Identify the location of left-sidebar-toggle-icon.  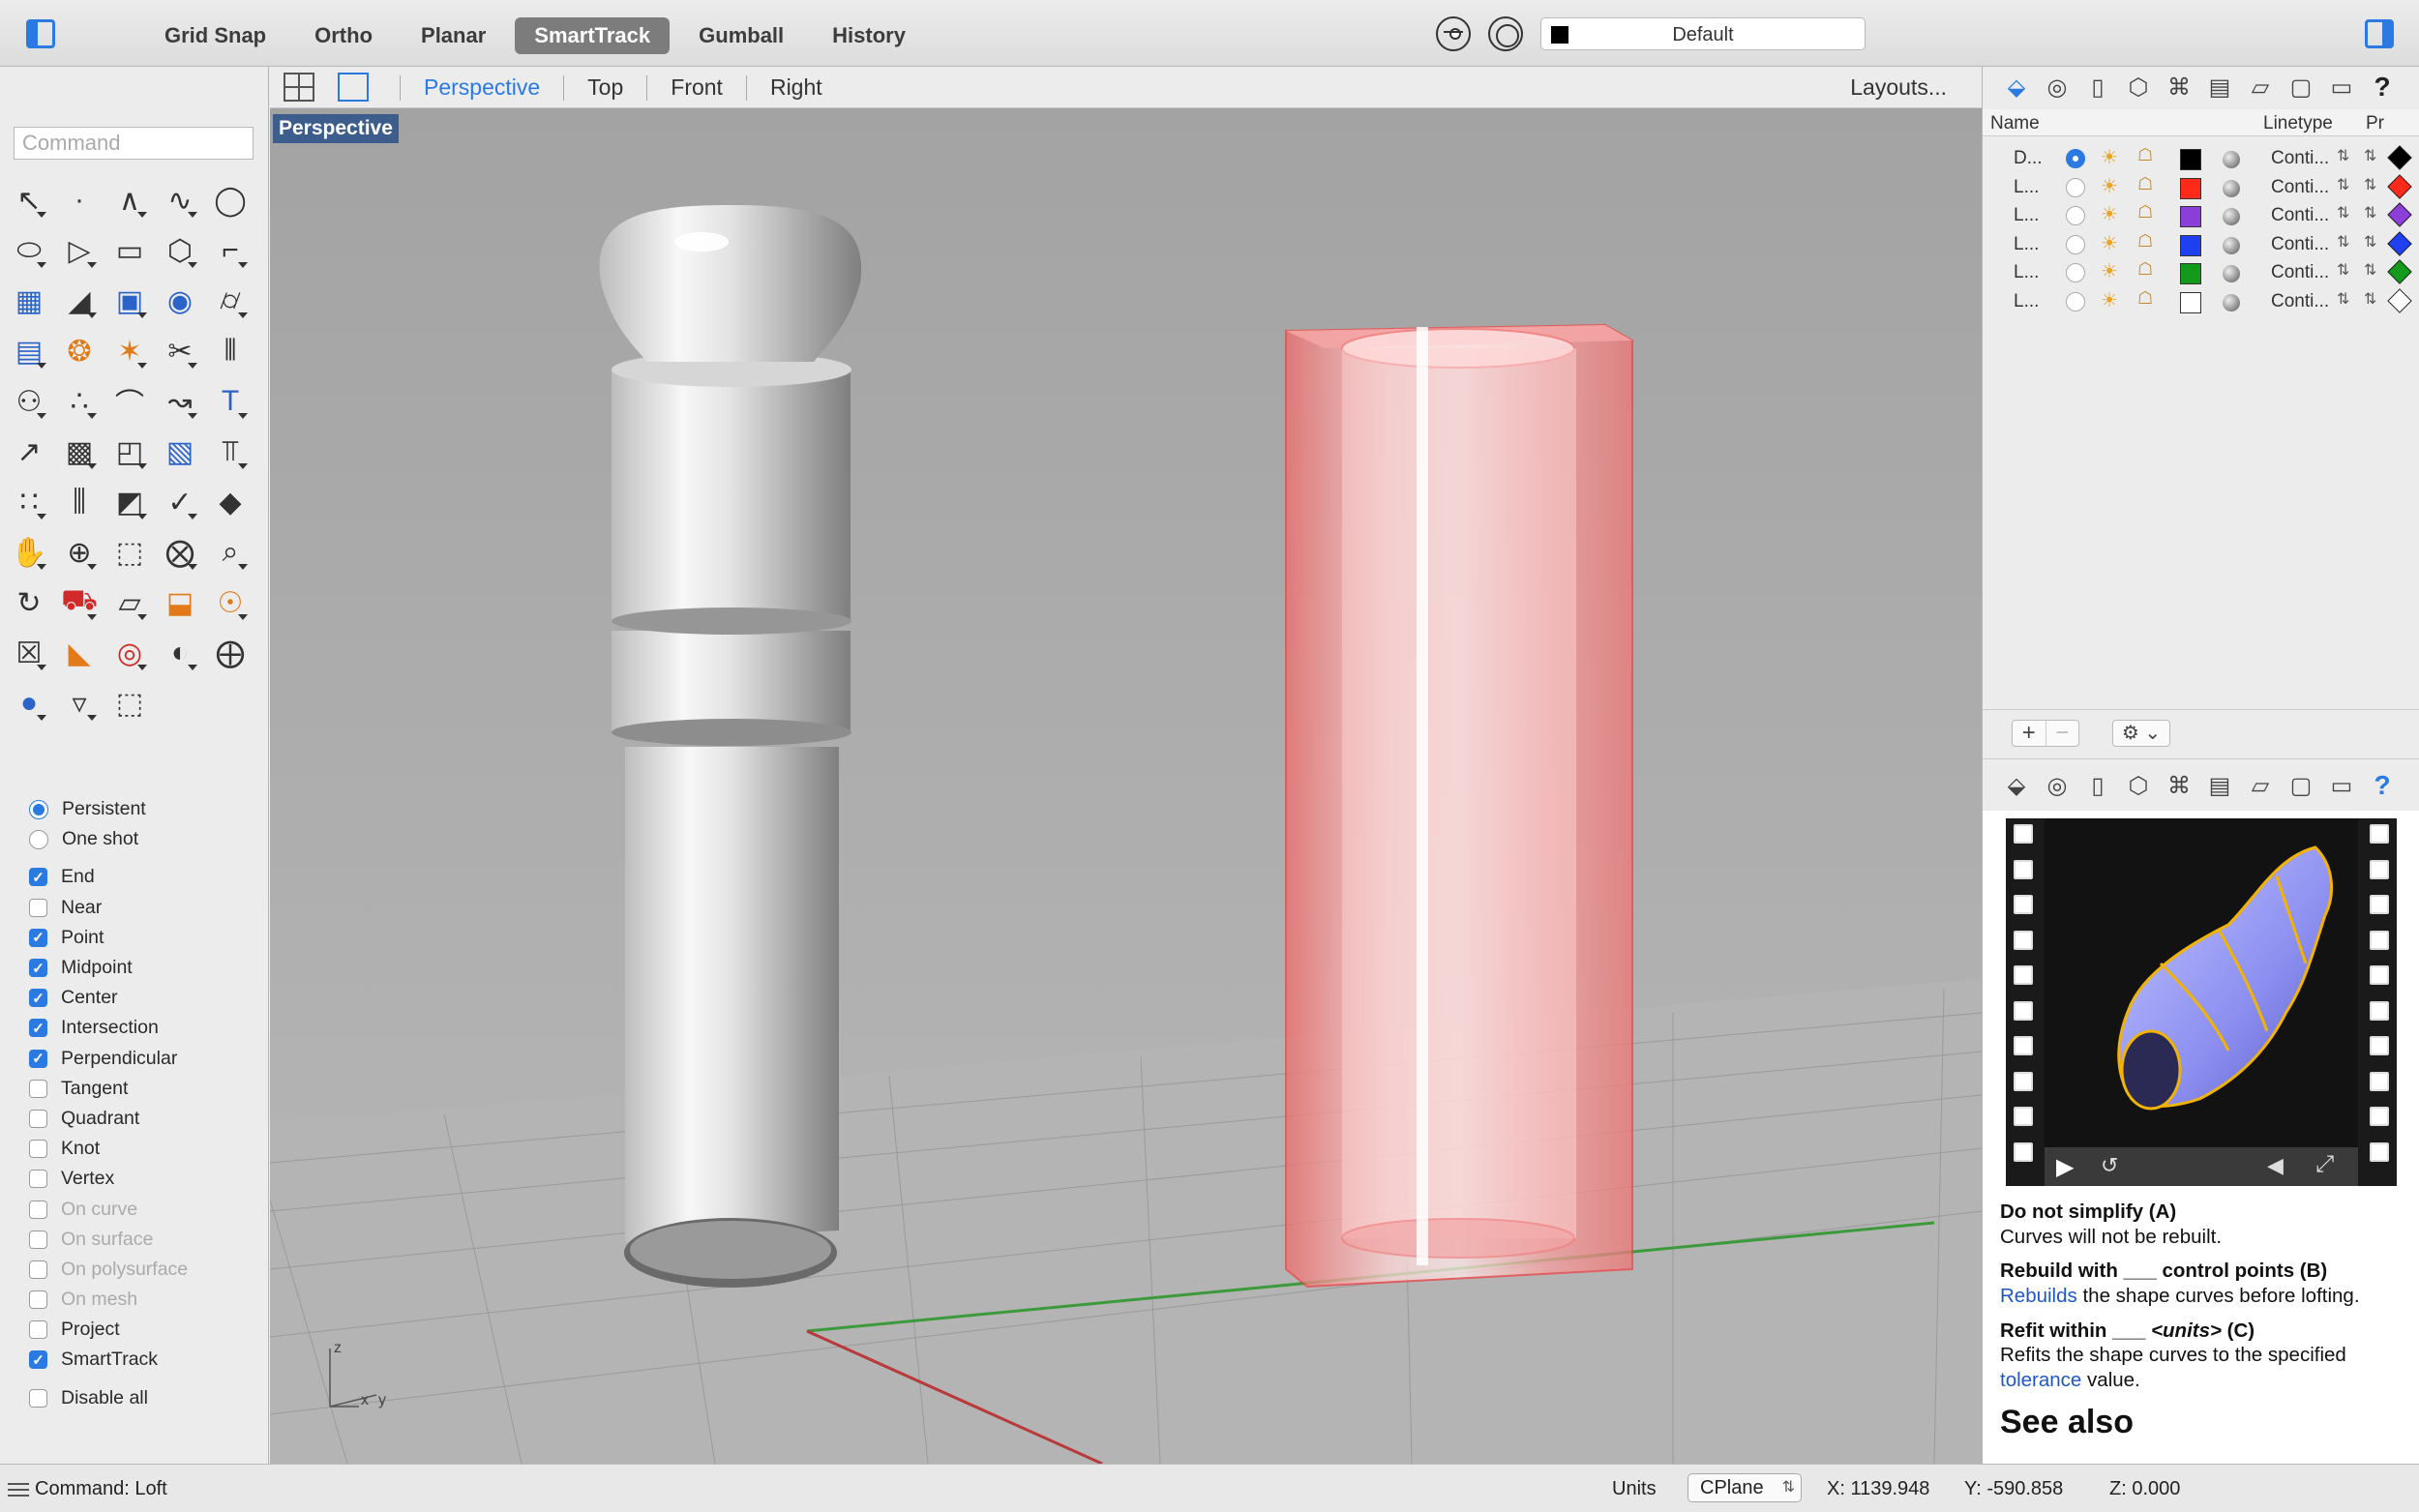
(41, 34).